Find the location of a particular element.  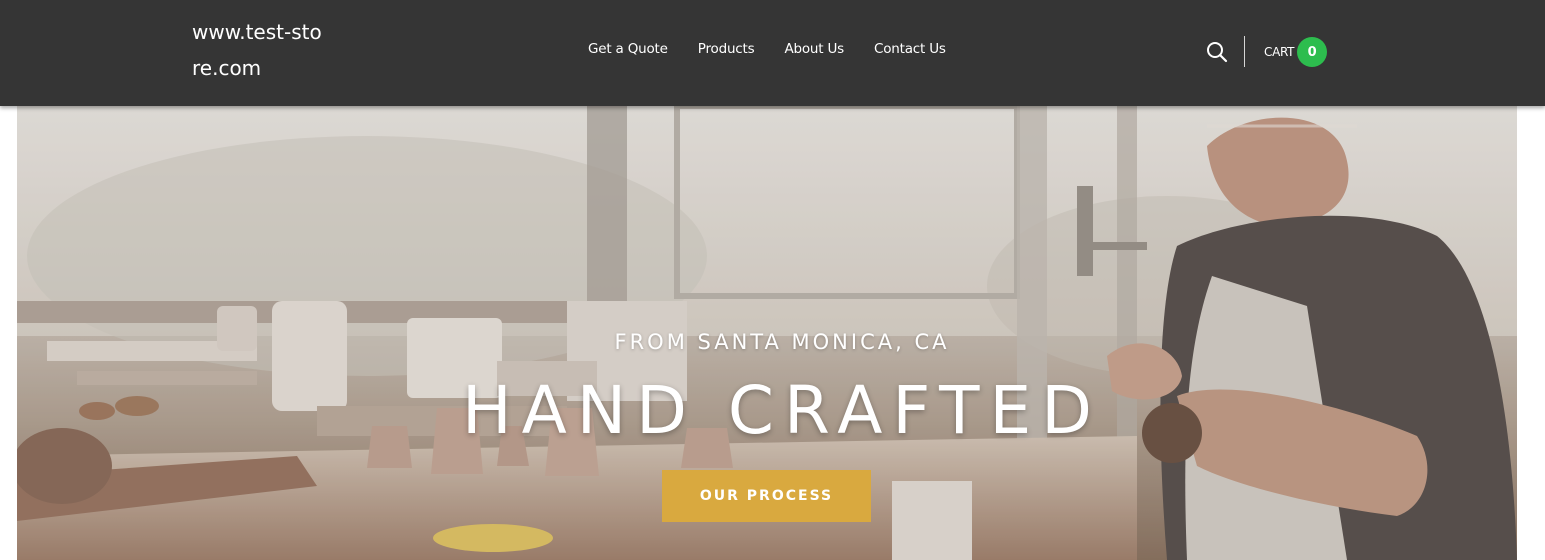

site-logo: www.test-store.com is located at coordinates (257, 50).